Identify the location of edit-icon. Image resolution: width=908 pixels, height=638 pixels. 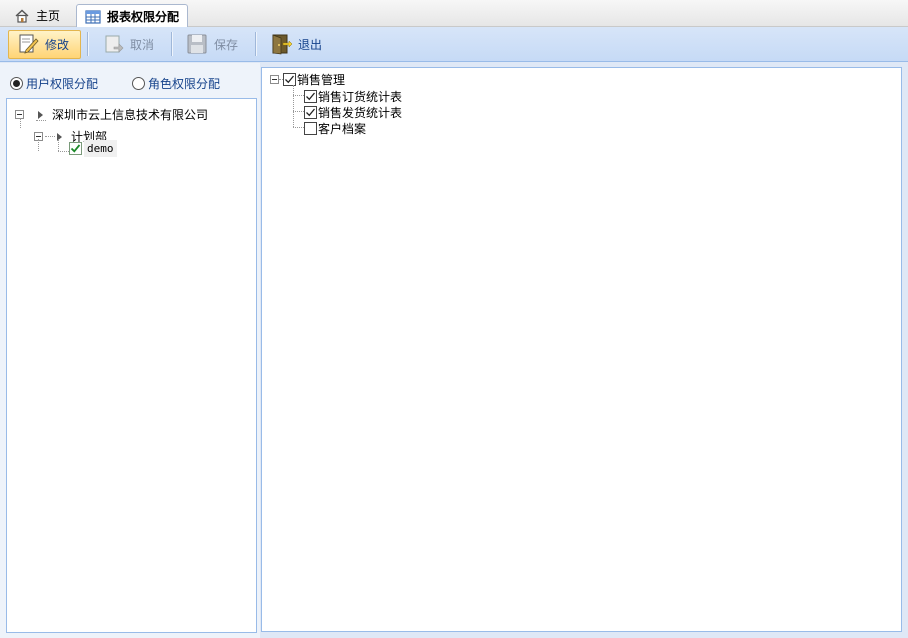
(29, 44).